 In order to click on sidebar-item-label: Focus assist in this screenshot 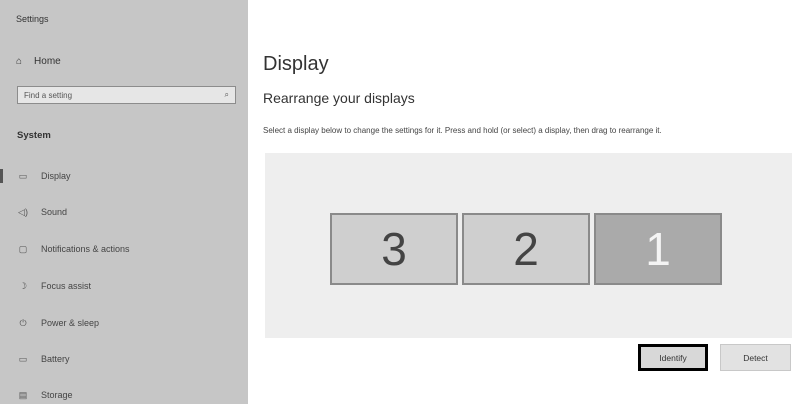, I will do `click(66, 286)`.